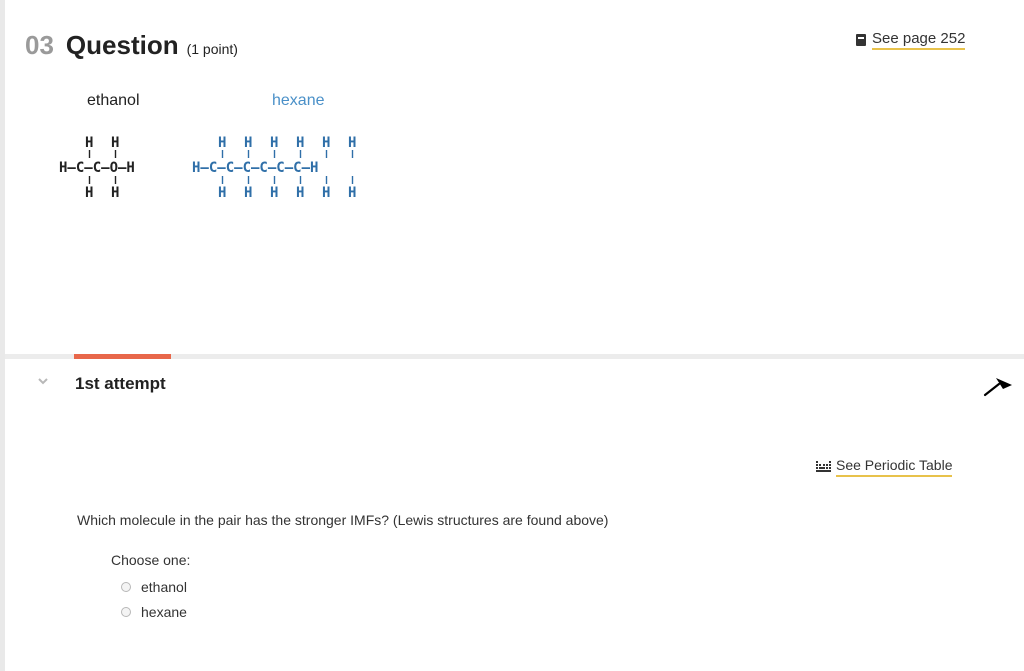 The height and width of the screenshot is (671, 1024). I want to click on left-rule, so click(2, 335).